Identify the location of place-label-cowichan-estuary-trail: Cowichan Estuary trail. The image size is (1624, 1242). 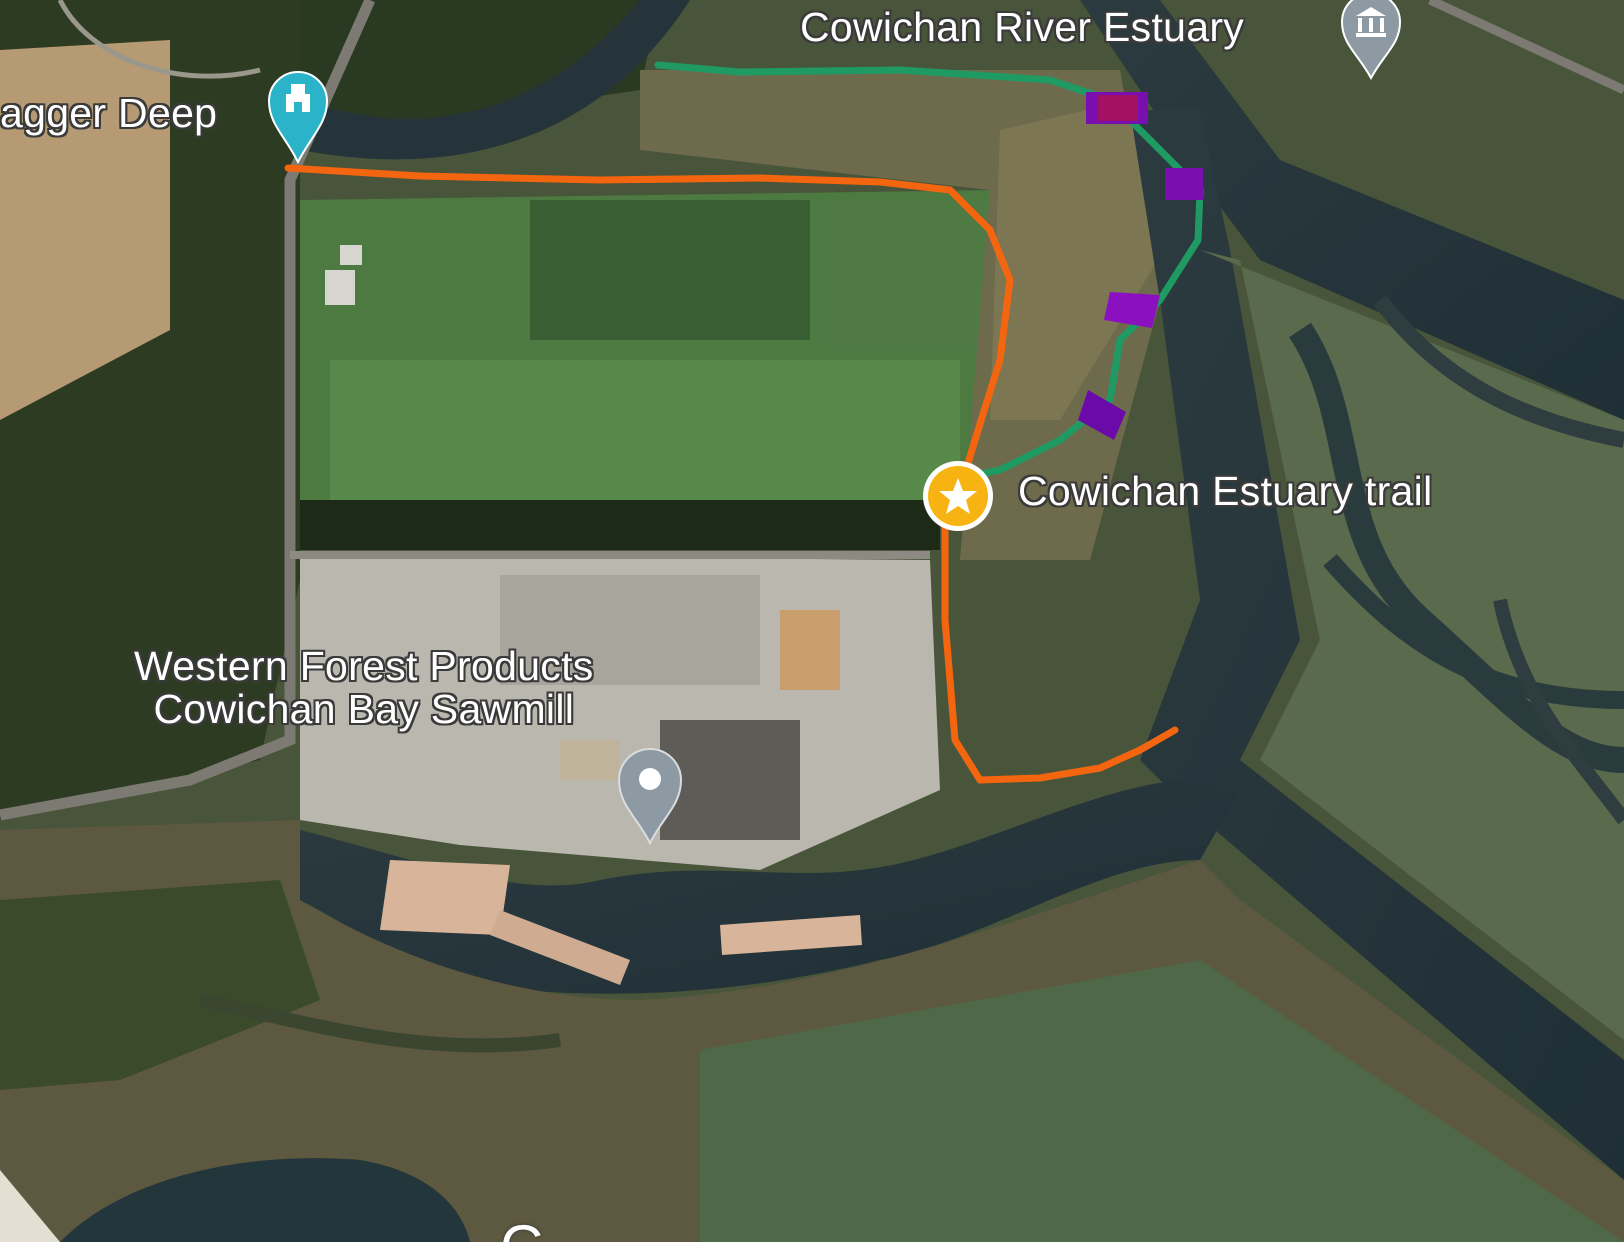
(1225, 491).